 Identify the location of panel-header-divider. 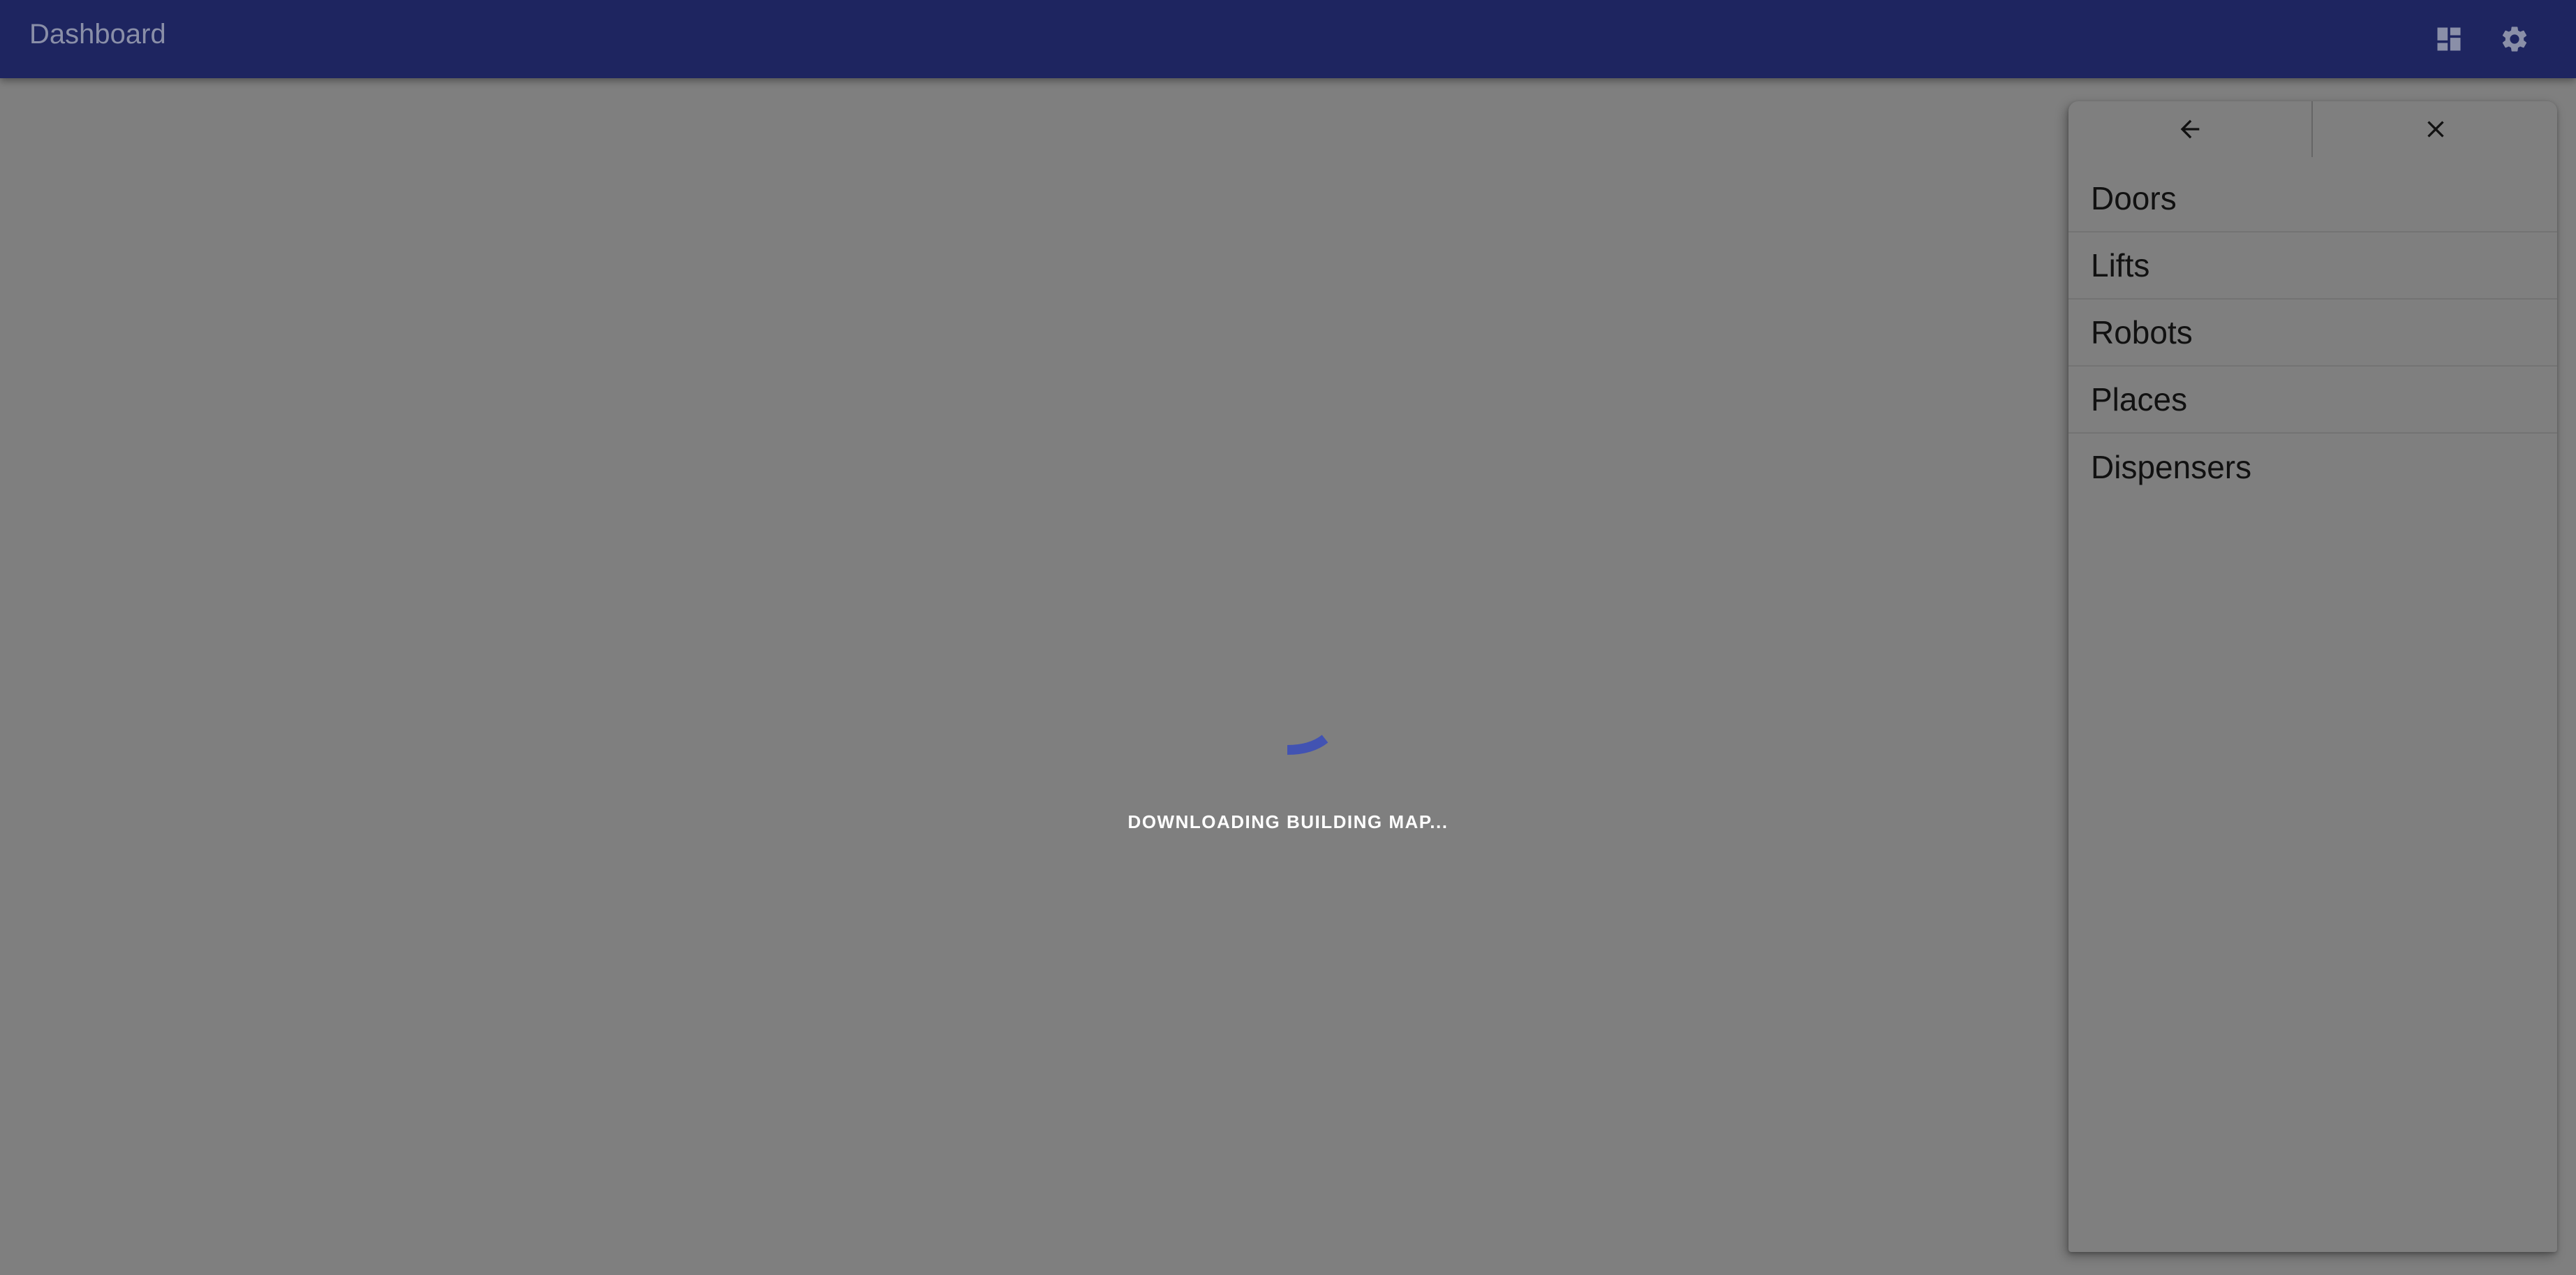
(2312, 129).